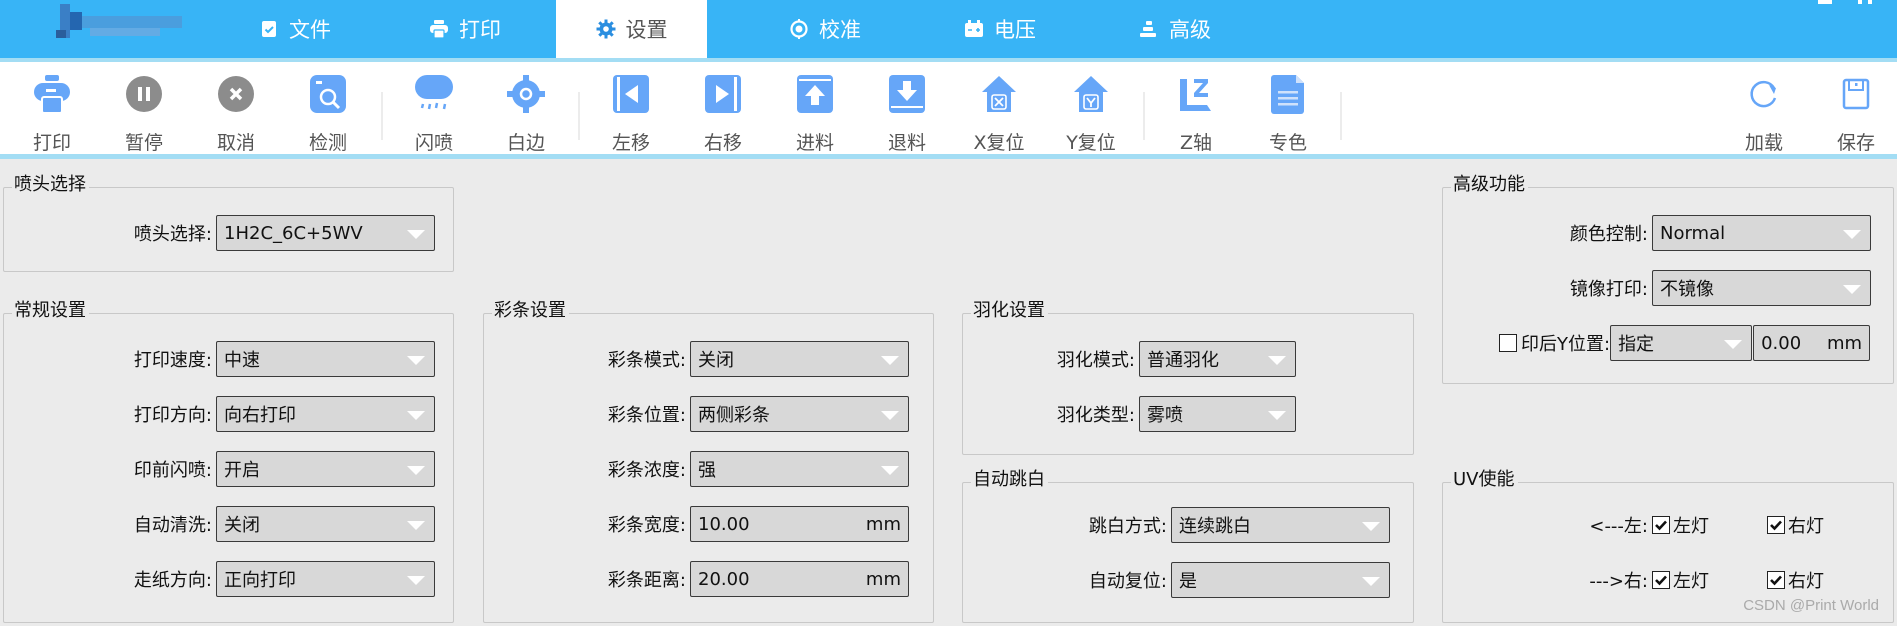 The height and width of the screenshot is (626, 1897). I want to click on feed-out-button: 退料, so click(907, 108).